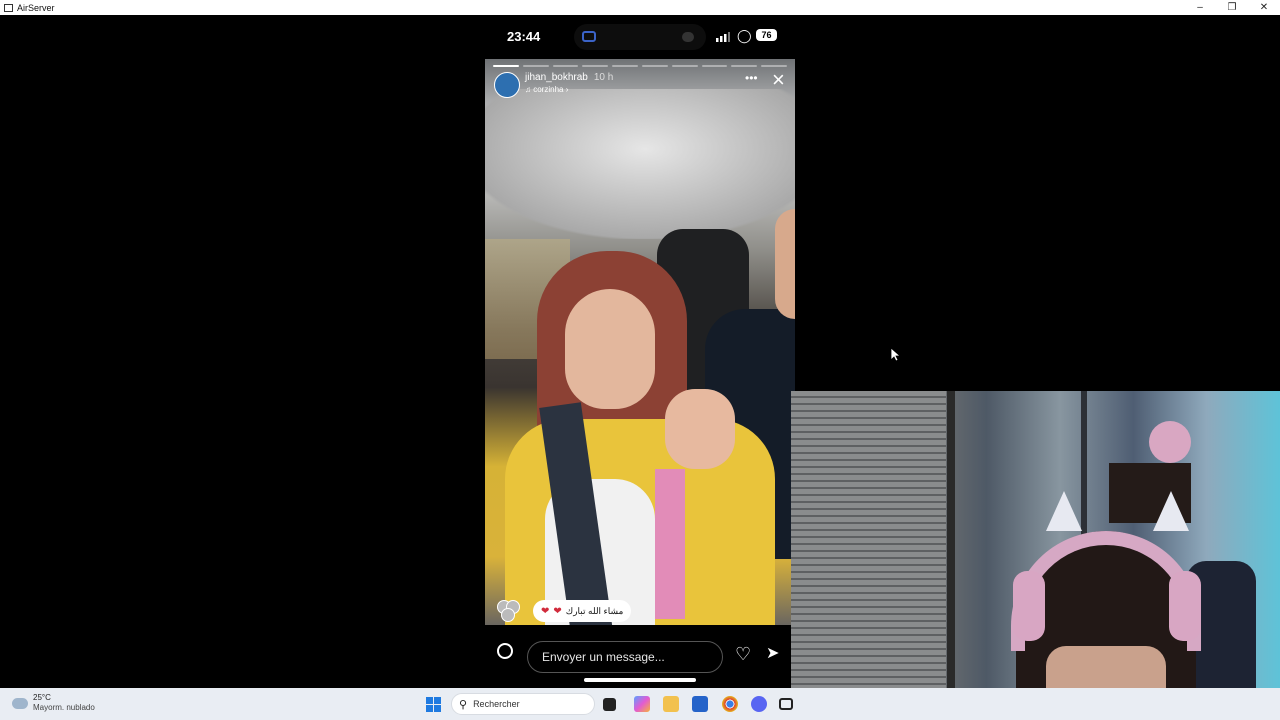 This screenshot has width=1280, height=720. What do you see at coordinates (785, 264) in the screenshot?
I see `person-background-head` at bounding box center [785, 264].